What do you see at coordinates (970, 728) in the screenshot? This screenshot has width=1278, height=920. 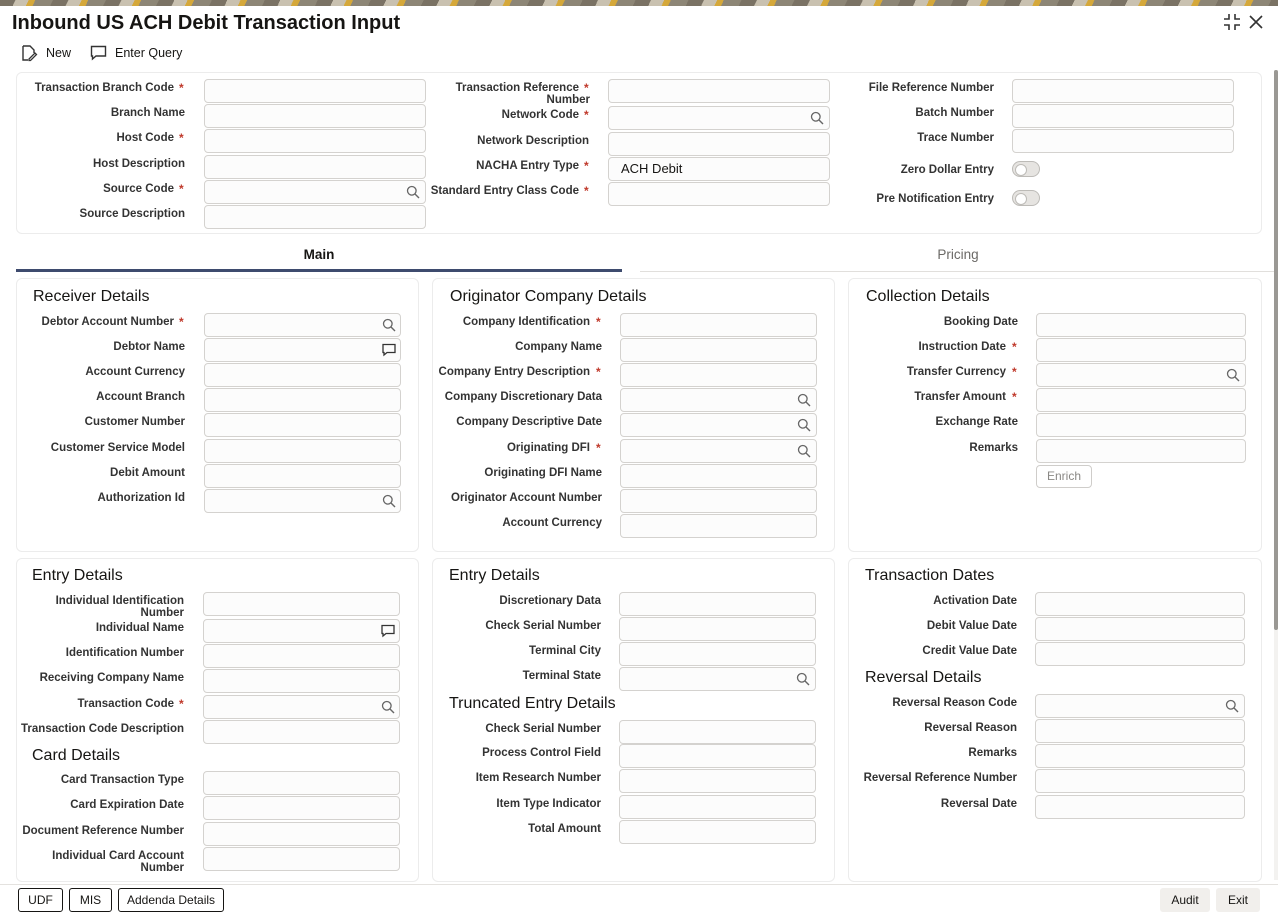 I see `reversal-reason-label: Reversal Reason` at bounding box center [970, 728].